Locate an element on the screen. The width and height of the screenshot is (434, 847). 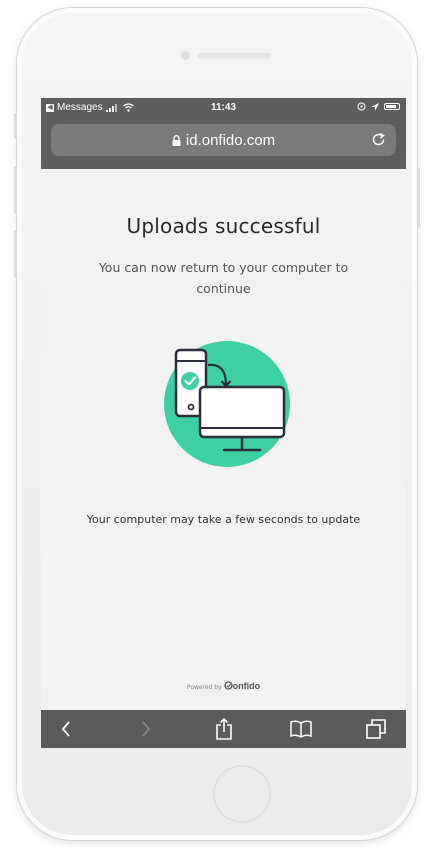
lock-icon is located at coordinates (176, 140).